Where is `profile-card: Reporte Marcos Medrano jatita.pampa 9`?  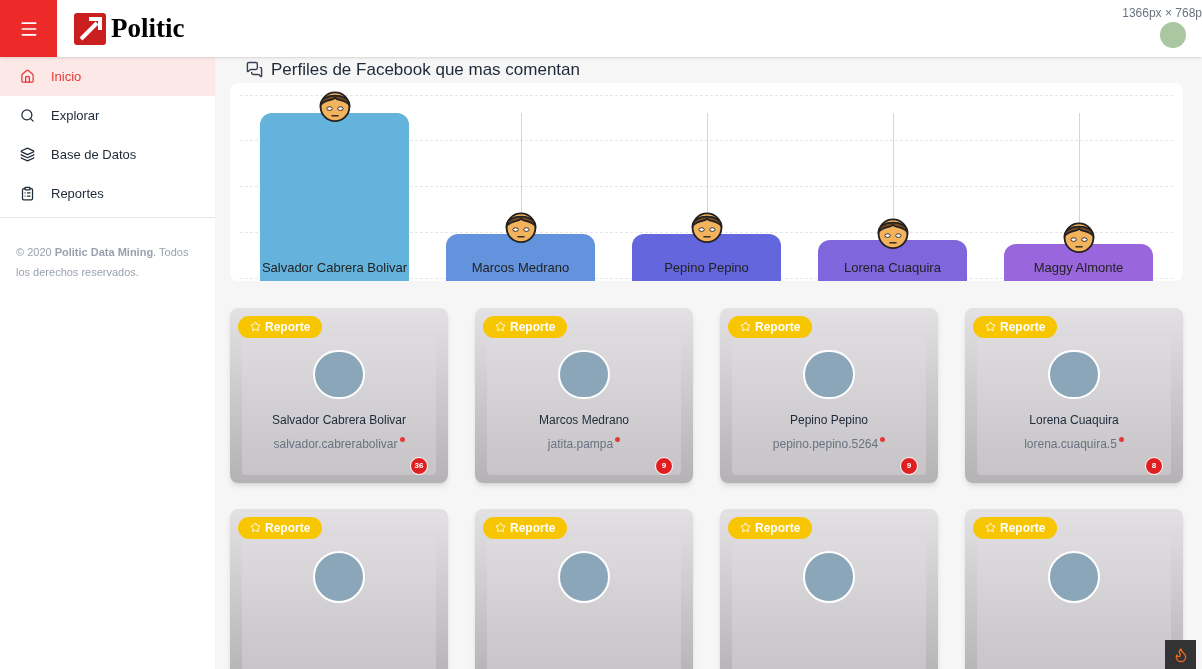
profile-card: Reporte Marcos Medrano jatita.pampa 9 is located at coordinates (584, 395).